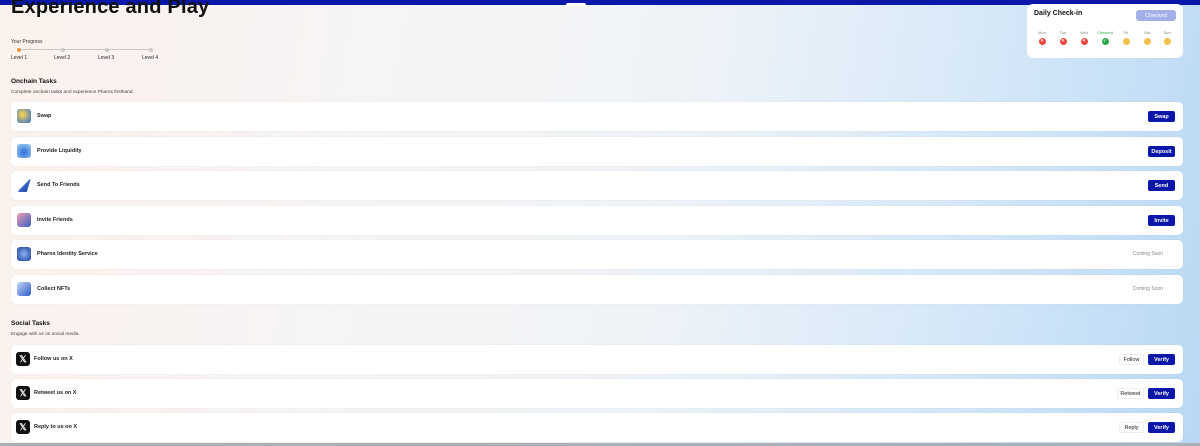  What do you see at coordinates (597, 427) in the screenshot?
I see `task-row-reply-x: 𝕏 Reply to us on X Reply Verify` at bounding box center [597, 427].